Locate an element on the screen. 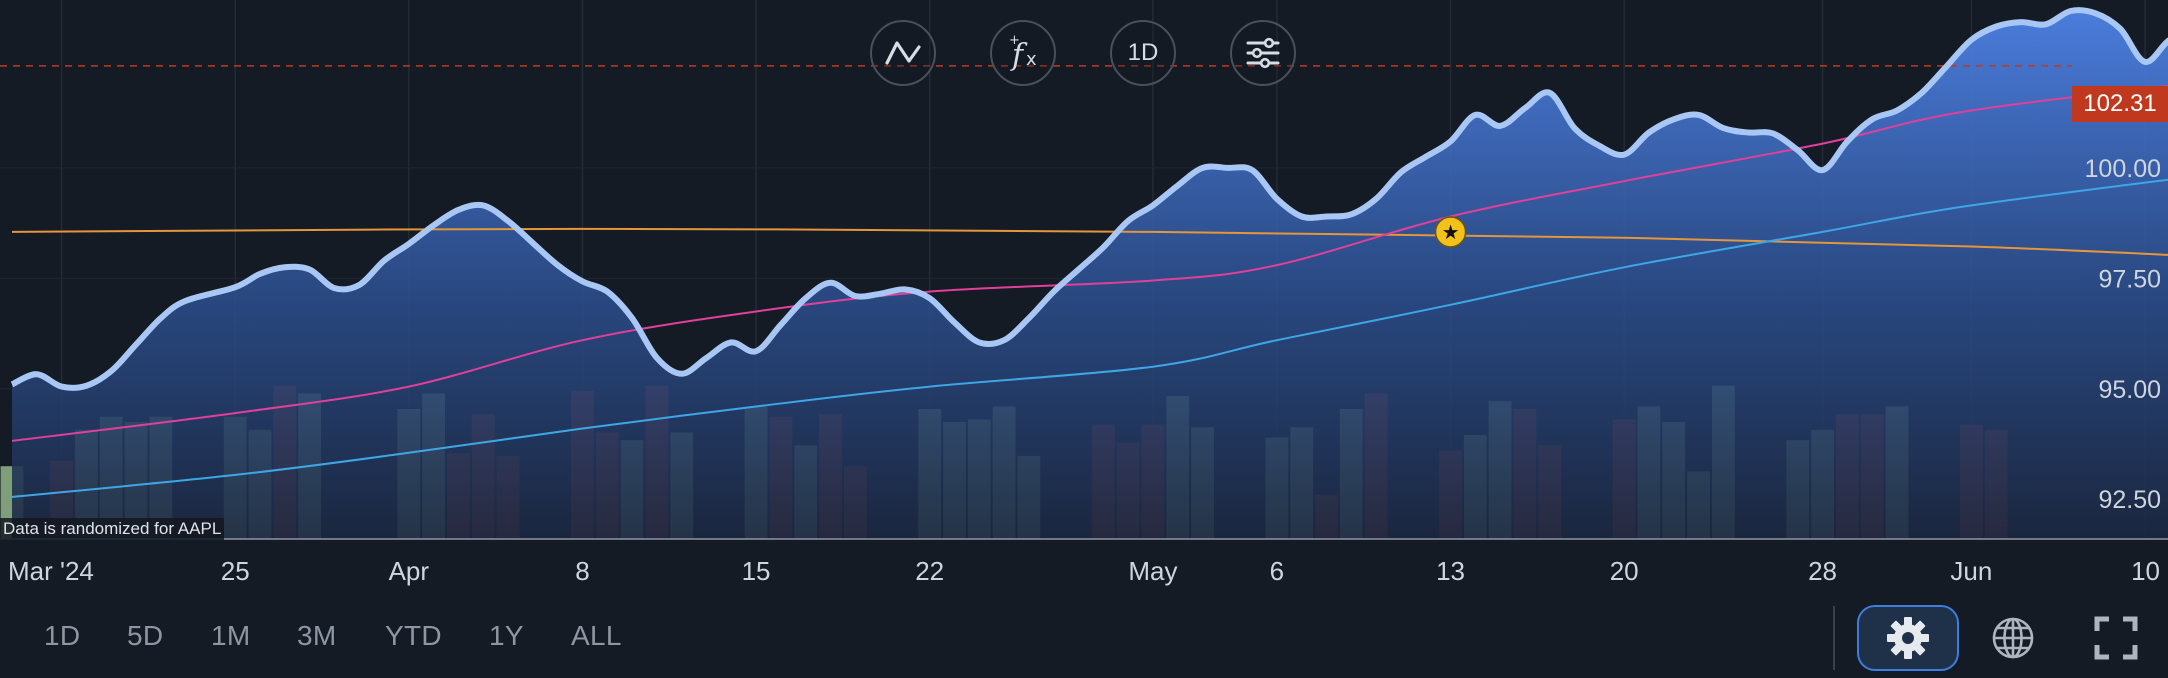  star-marker: ★ is located at coordinates (1450, 232).